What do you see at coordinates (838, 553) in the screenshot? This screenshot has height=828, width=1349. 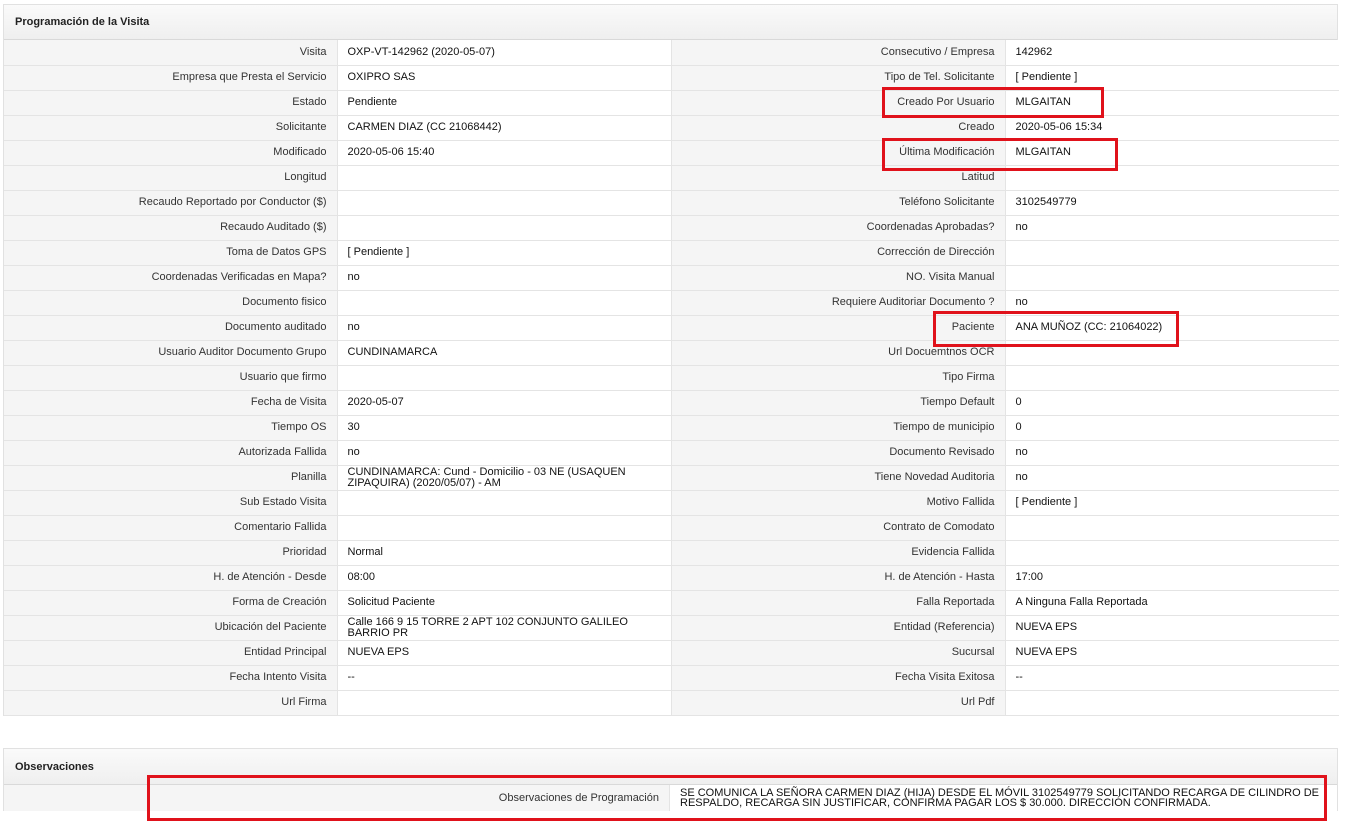 I see `field-label: Evidencia Fallida` at bounding box center [838, 553].